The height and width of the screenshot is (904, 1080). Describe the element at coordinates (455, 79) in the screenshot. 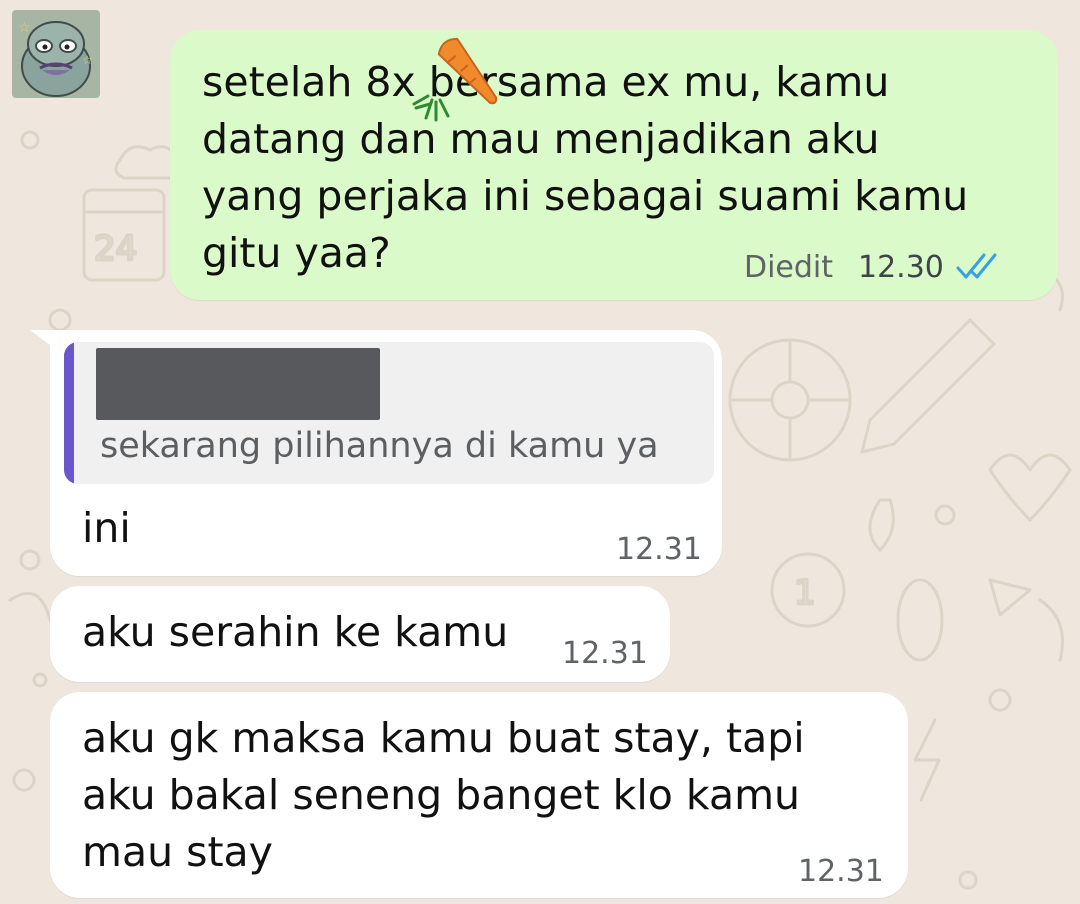

I see `carrot-icon` at that location.